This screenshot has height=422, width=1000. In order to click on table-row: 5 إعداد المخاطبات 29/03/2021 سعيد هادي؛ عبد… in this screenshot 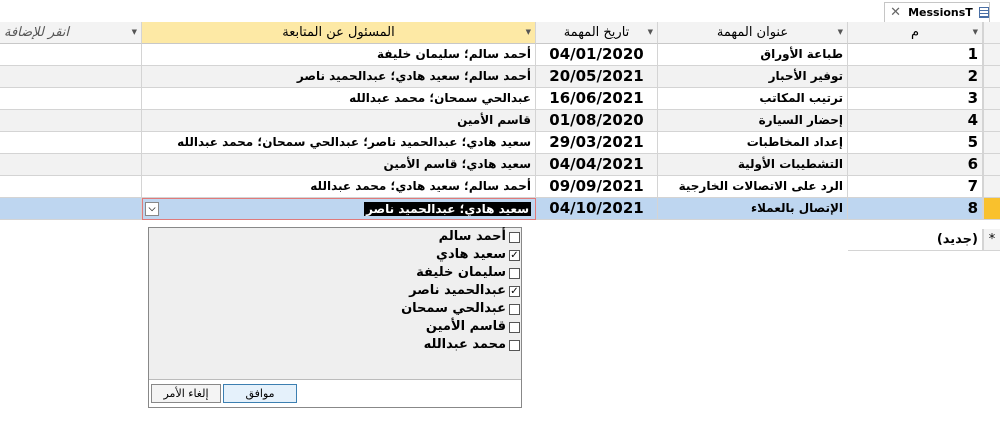, I will do `click(500, 143)`.